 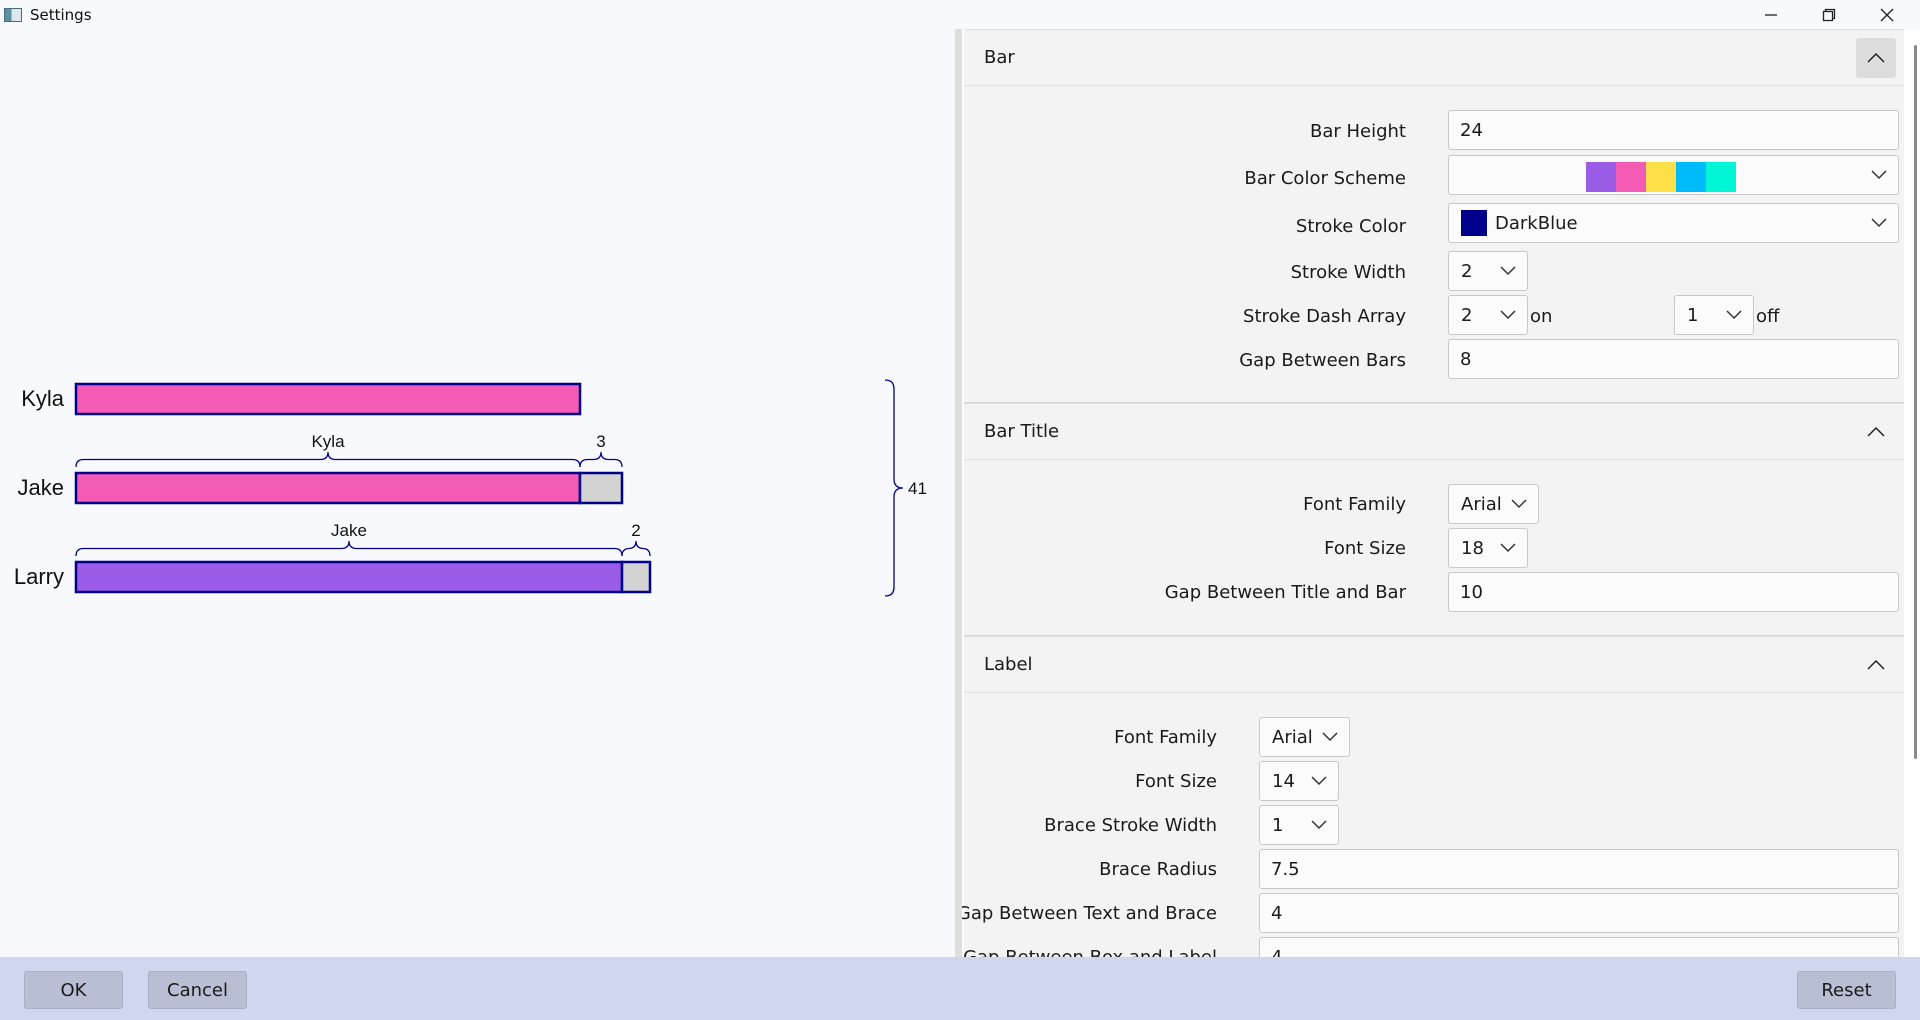 What do you see at coordinates (958, 493) in the screenshot?
I see `splitter-handle` at bounding box center [958, 493].